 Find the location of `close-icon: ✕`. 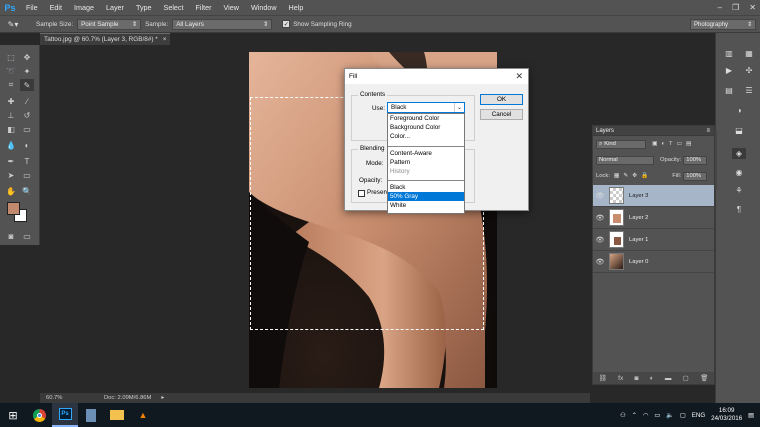

close-icon: ✕ is located at coordinates (519, 76).